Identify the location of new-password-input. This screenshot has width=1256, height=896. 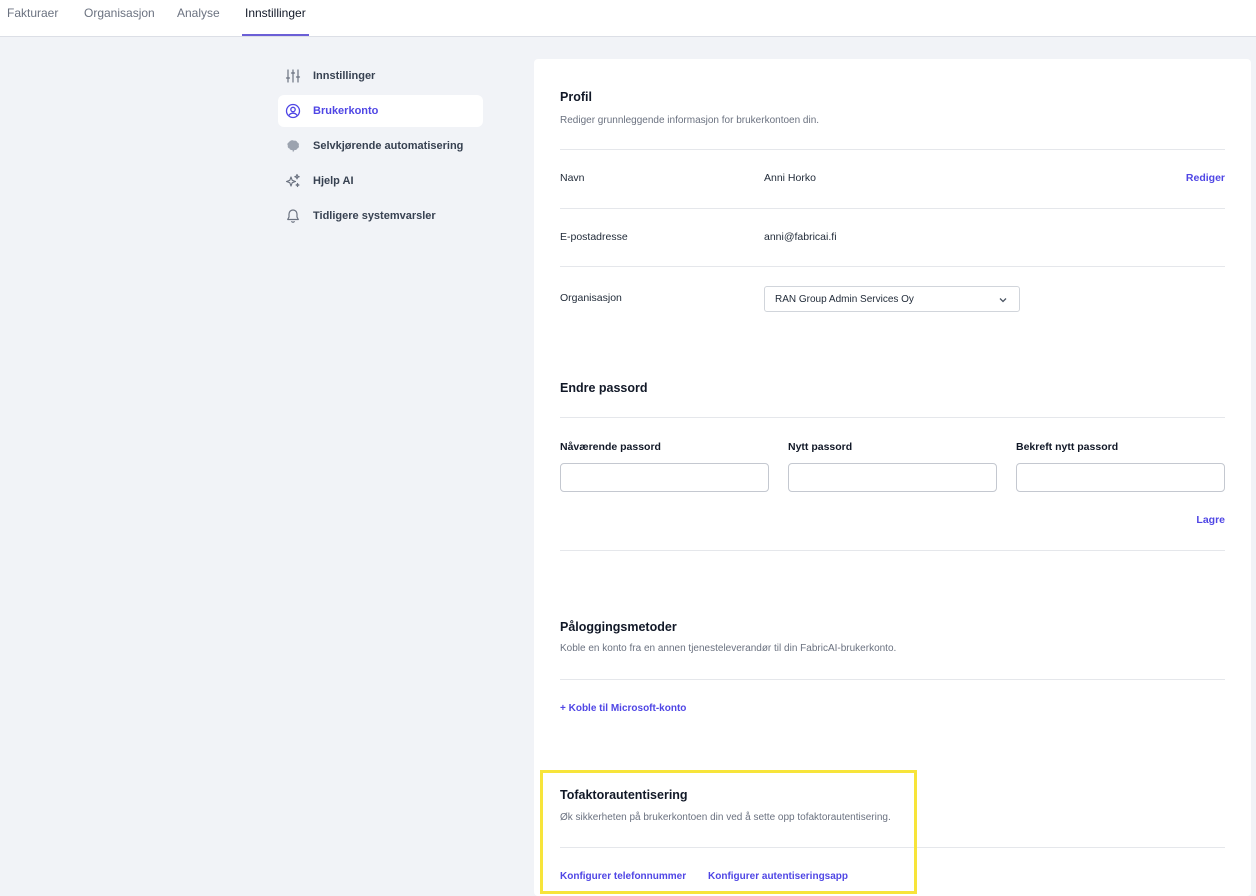
(892, 477).